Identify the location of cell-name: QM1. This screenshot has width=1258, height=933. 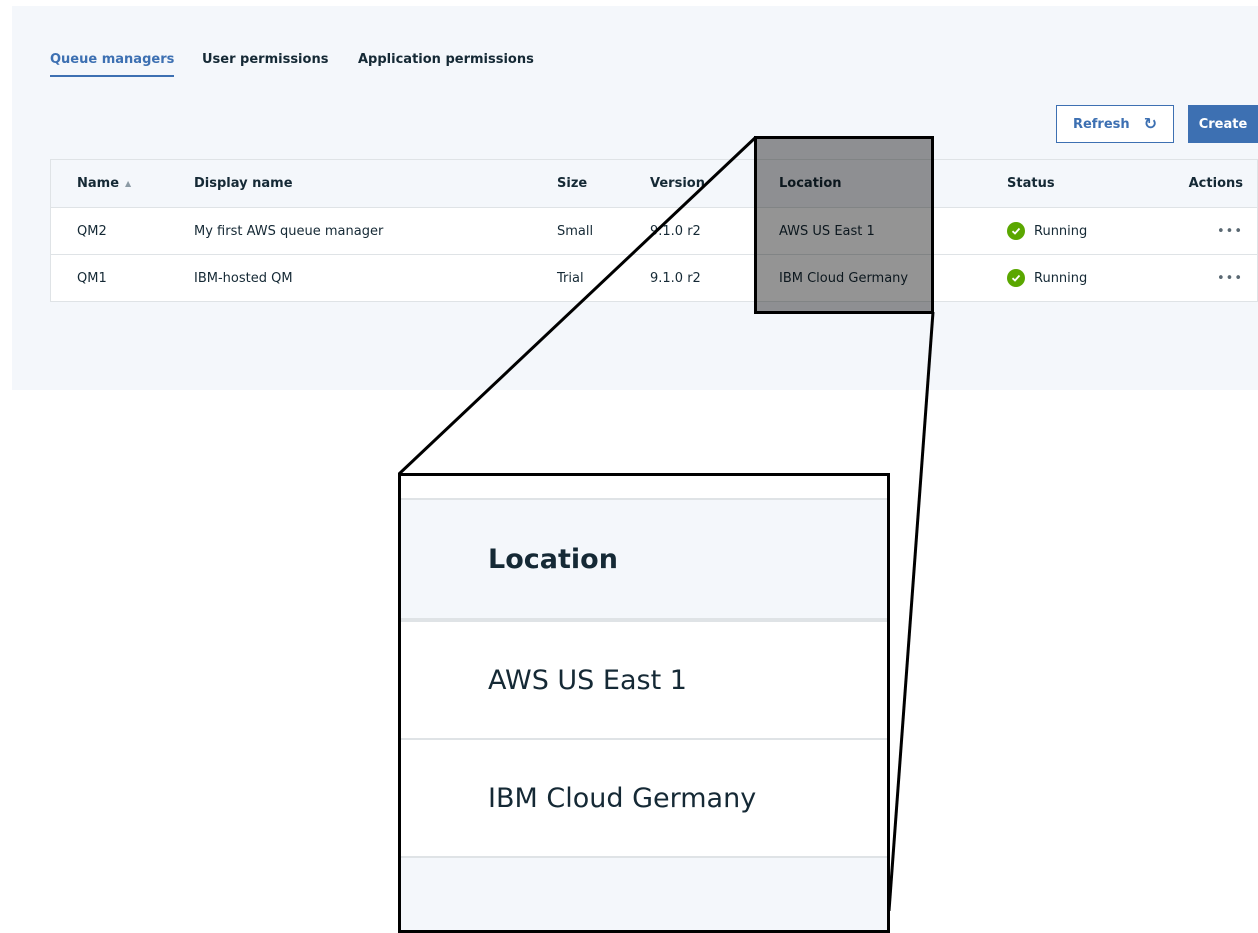
(92, 278).